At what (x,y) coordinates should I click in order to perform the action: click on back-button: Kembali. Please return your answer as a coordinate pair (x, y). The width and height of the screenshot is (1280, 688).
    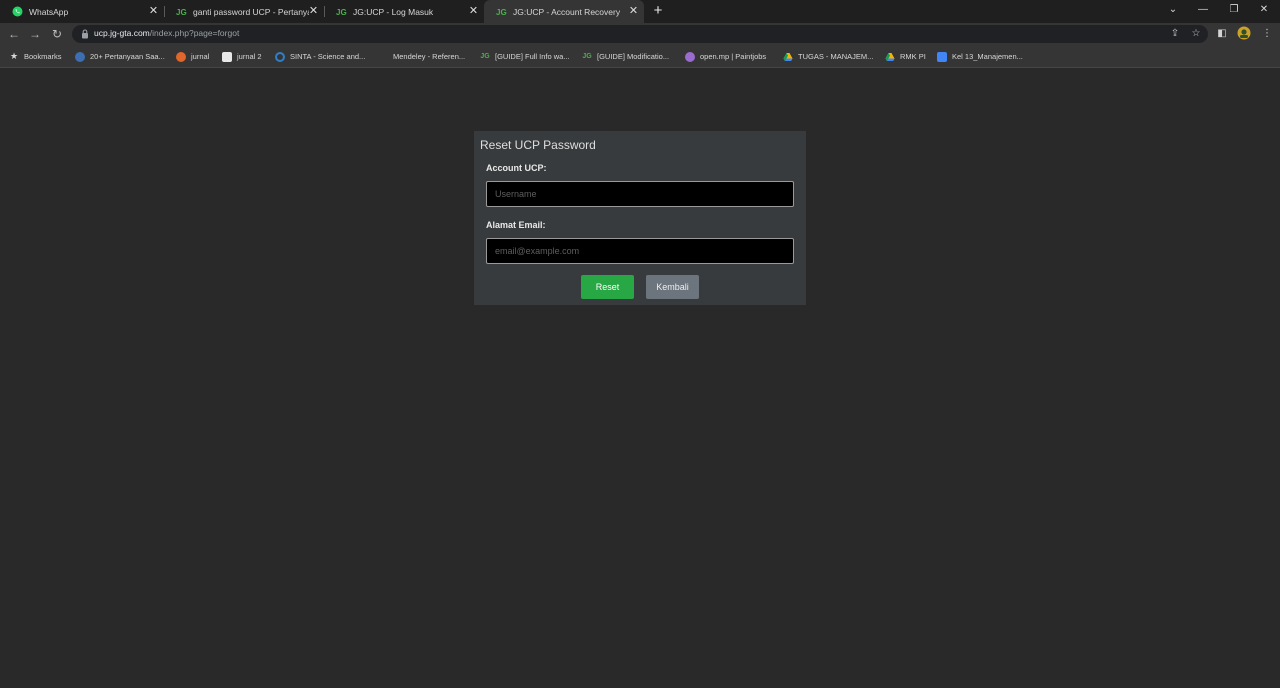
    Looking at the image, I should click on (672, 287).